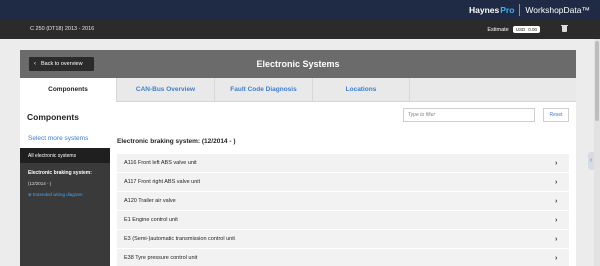 This screenshot has height=266, width=600. I want to click on estimate-label: Estimate, so click(498, 29).